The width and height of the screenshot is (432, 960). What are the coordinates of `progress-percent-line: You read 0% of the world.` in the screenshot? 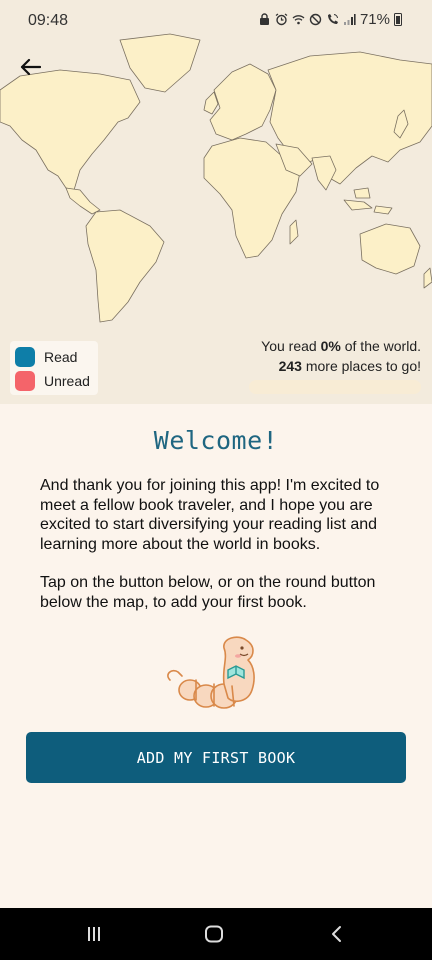 It's located at (341, 346).